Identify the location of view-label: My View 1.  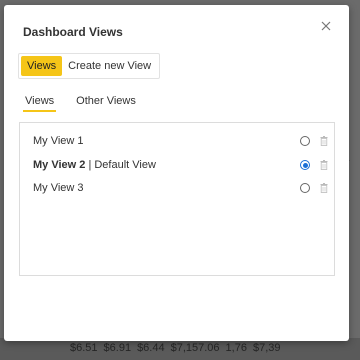
(58, 141).